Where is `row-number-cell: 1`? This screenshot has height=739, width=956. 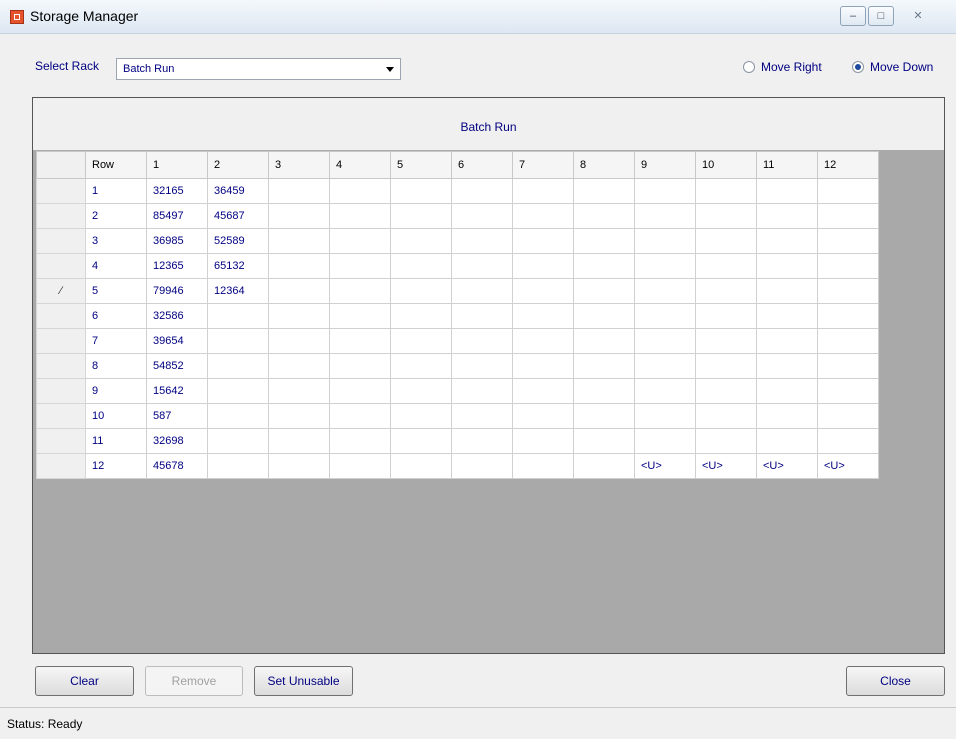
row-number-cell: 1 is located at coordinates (116, 191).